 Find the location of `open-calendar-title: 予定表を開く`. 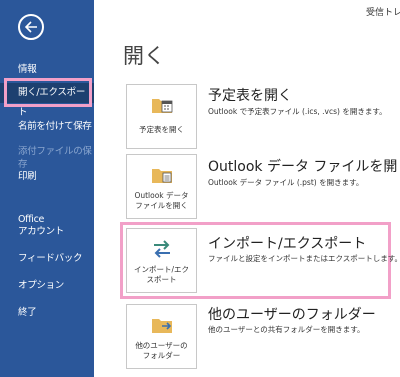

open-calendar-title: 予定表を開く is located at coordinates (250, 96).